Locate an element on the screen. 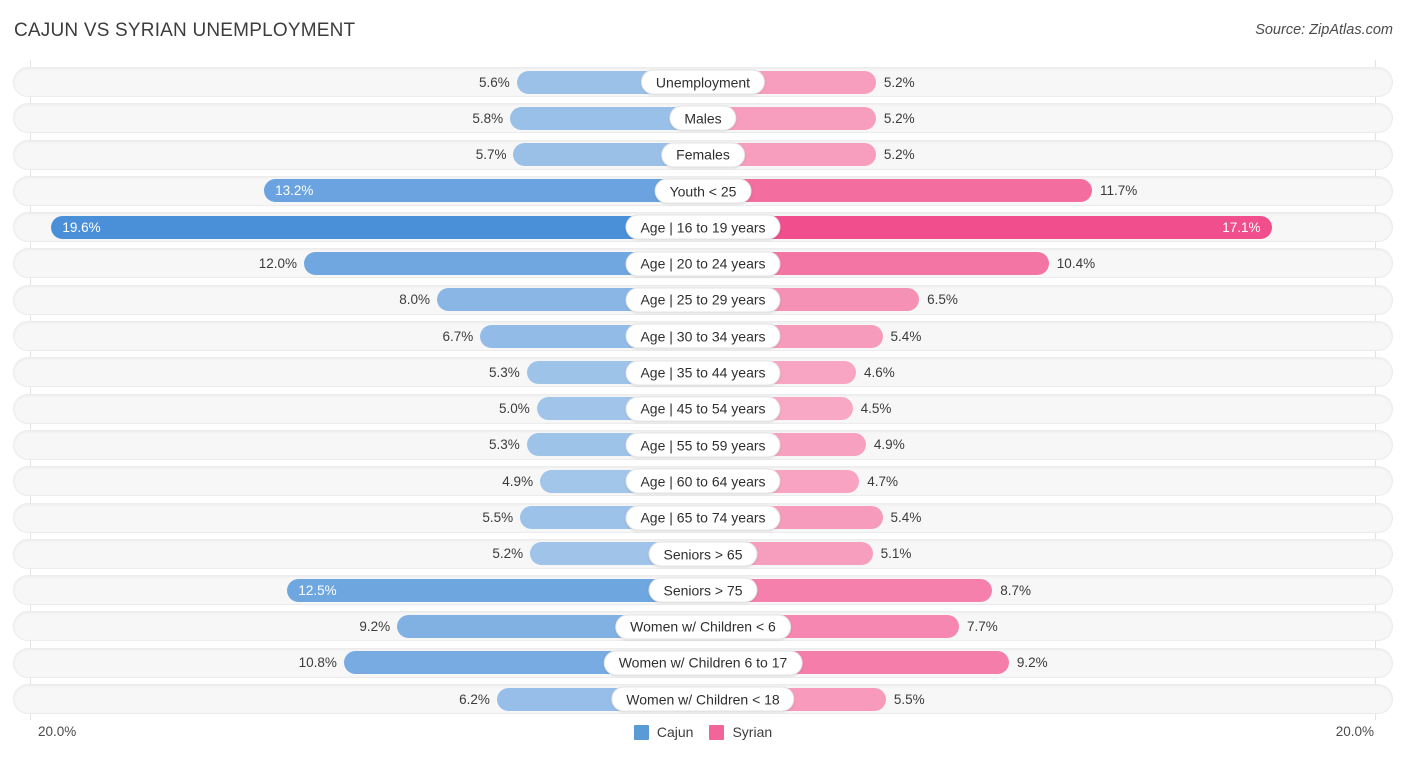 This screenshot has height=757, width=1406. row-left-half: 12.5% is located at coordinates (370, 590).